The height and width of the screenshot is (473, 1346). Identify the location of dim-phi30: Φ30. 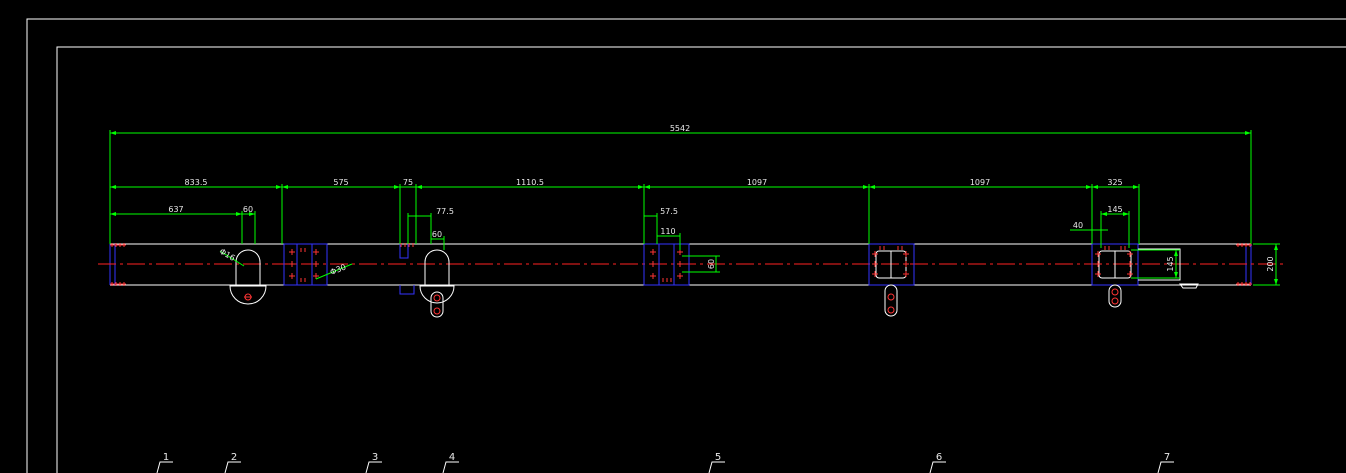
(338, 269).